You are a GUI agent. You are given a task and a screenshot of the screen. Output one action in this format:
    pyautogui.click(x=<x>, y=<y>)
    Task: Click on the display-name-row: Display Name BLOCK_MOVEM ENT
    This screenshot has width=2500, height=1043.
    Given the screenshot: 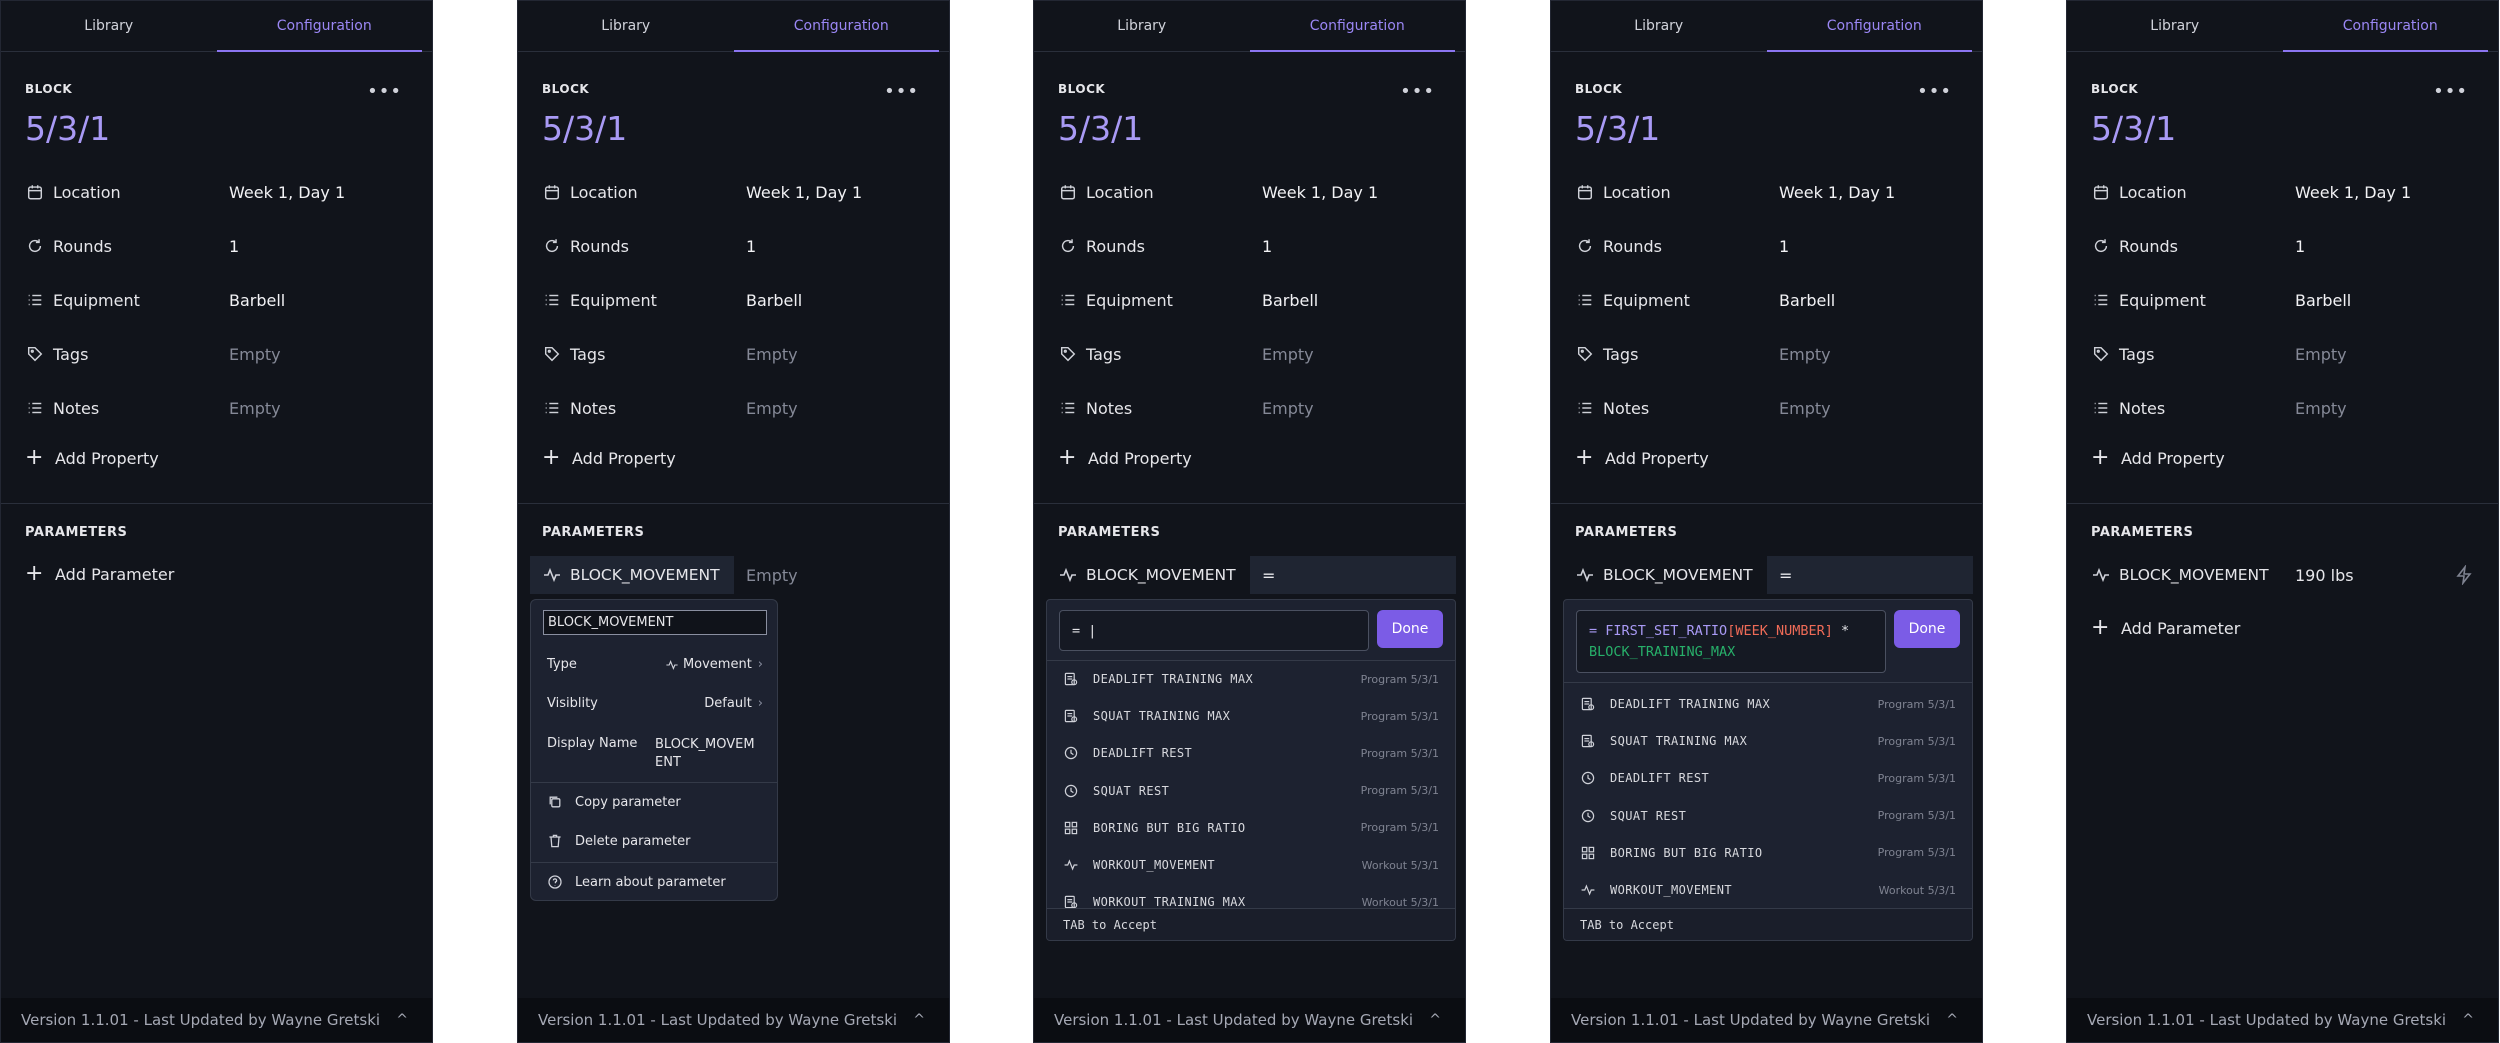 What is the action you would take?
    pyautogui.click(x=655, y=754)
    